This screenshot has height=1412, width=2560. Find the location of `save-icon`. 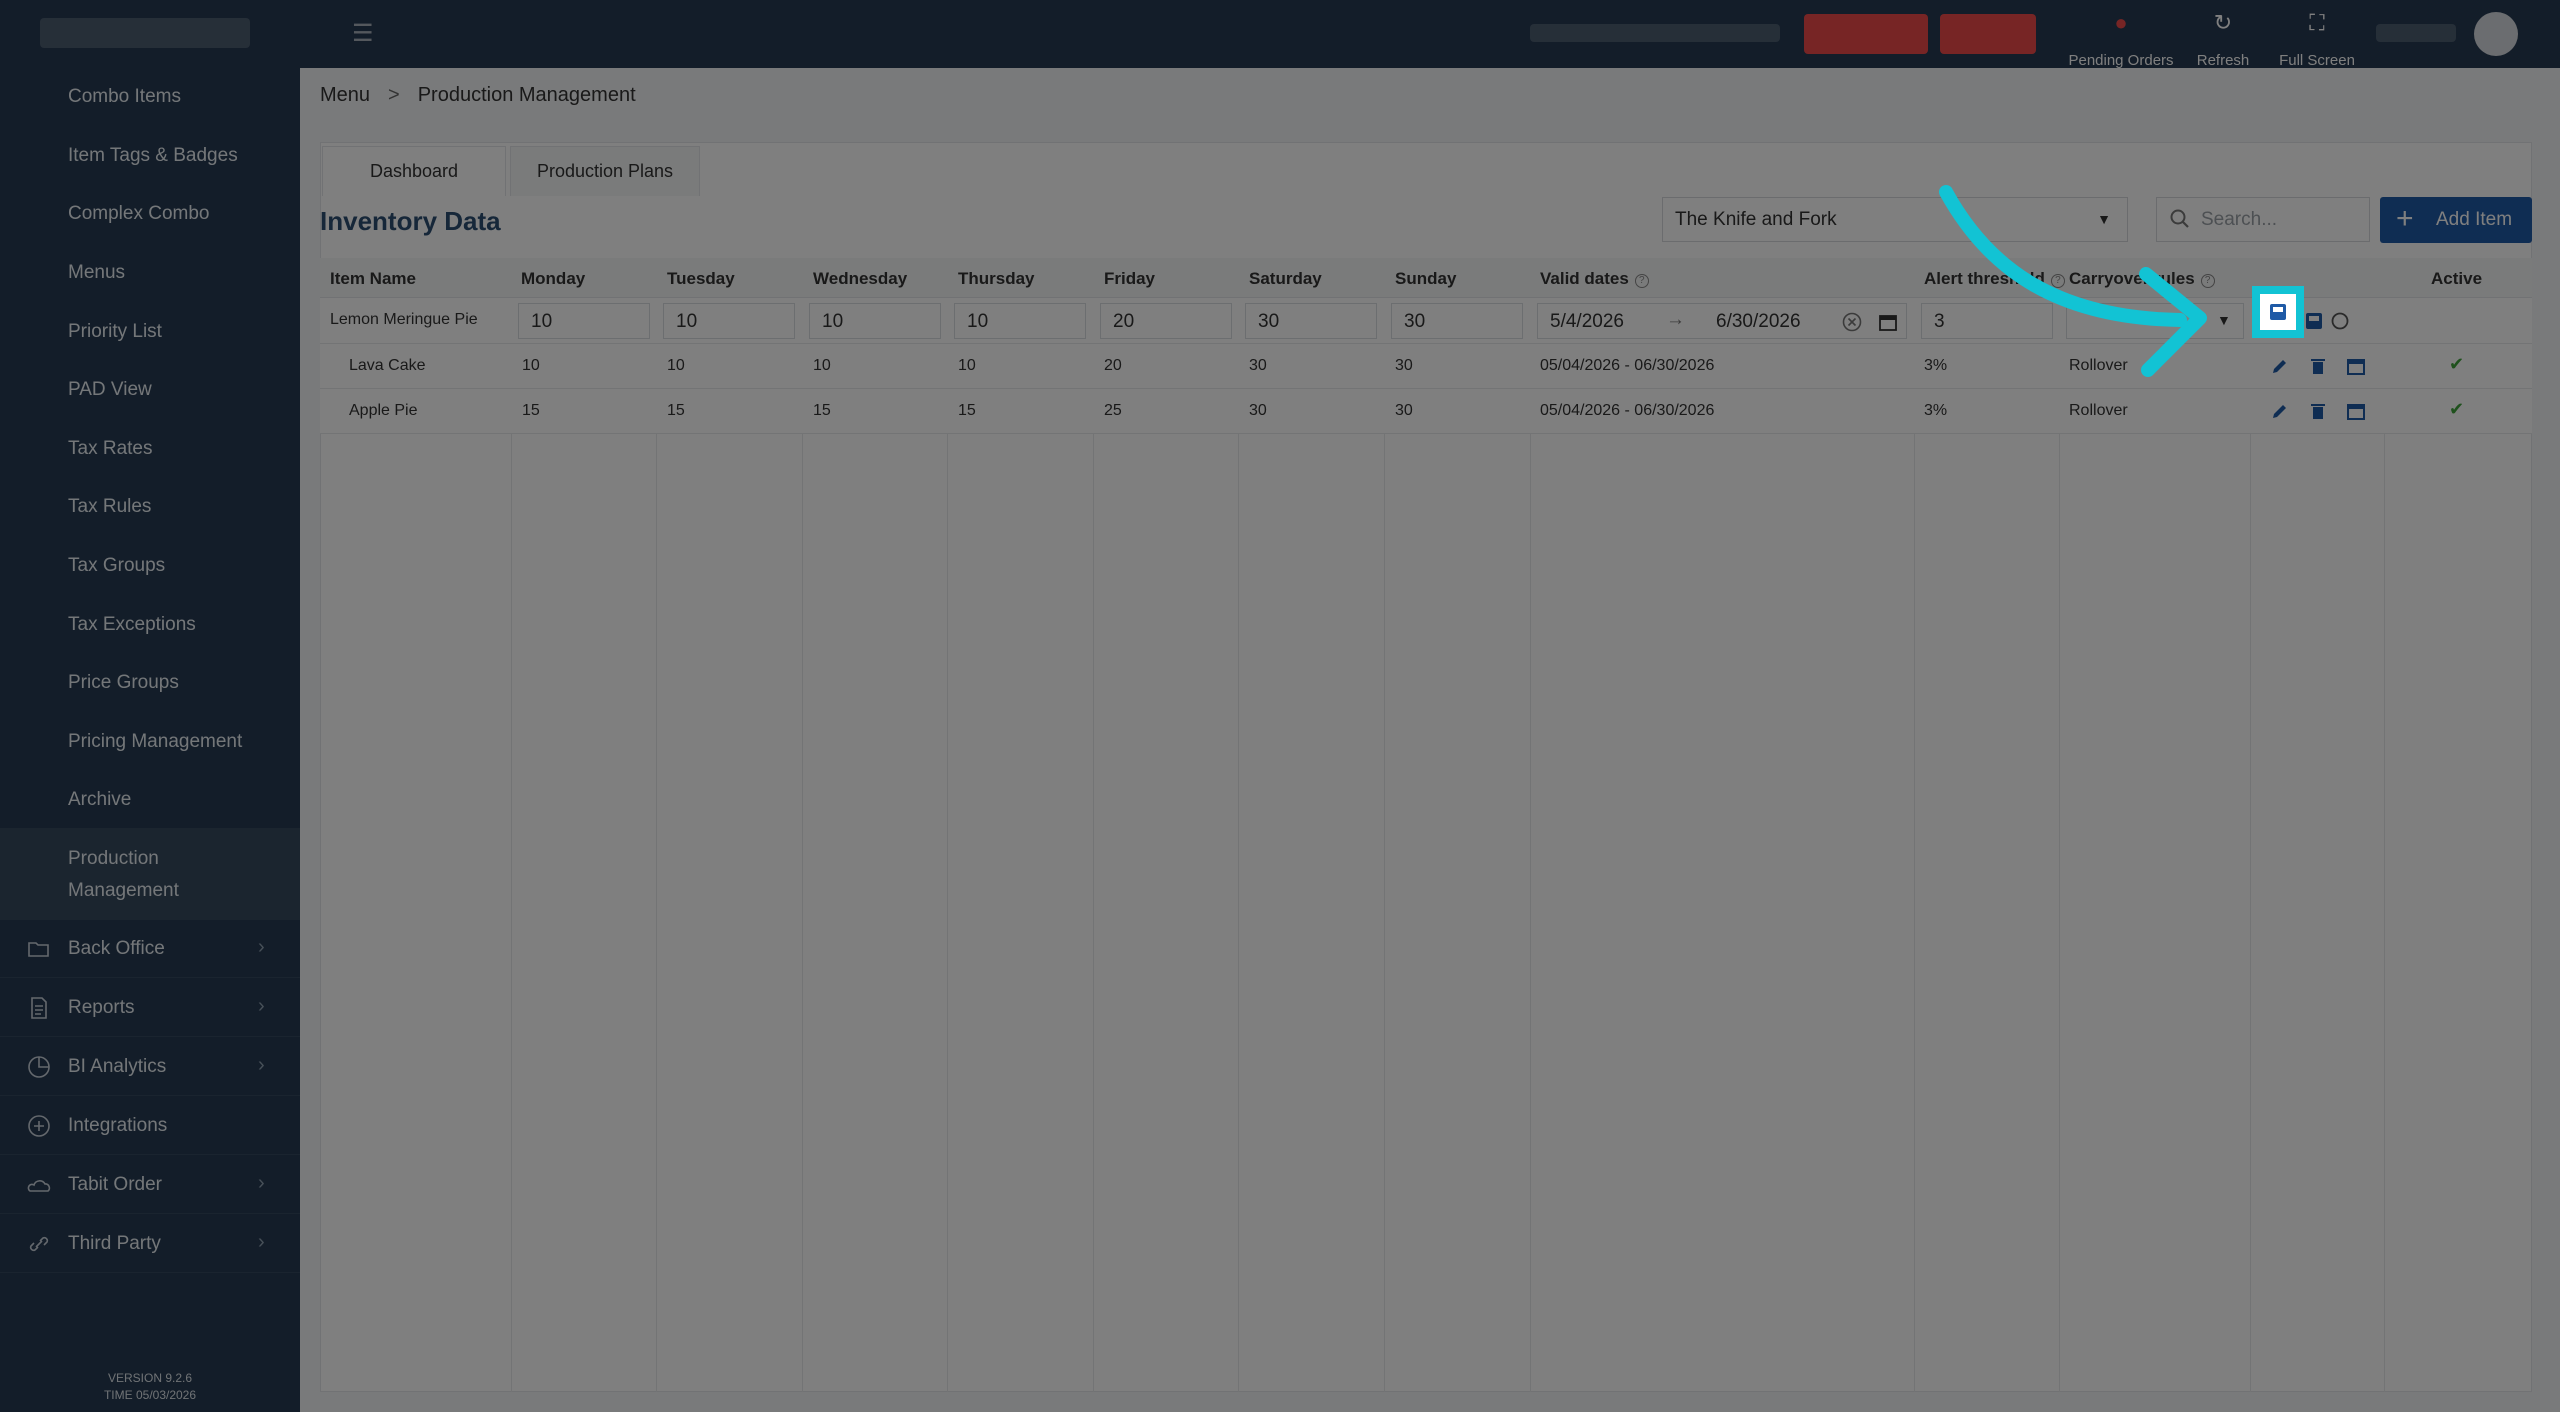

save-icon is located at coordinates (2278, 312).